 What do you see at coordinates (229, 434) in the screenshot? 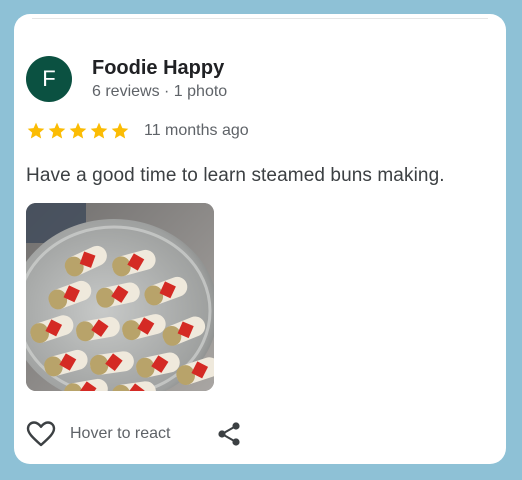
I see `share-icon` at bounding box center [229, 434].